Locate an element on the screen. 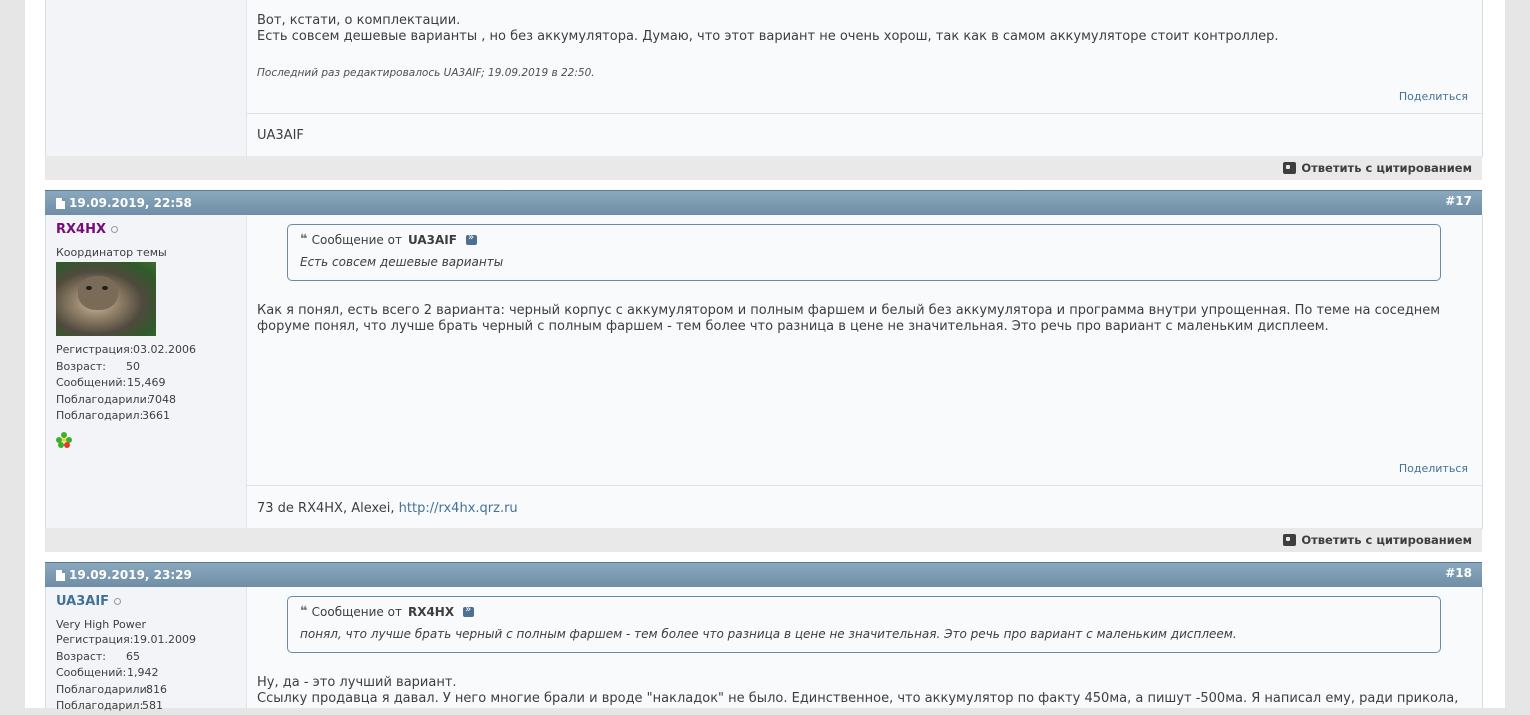 The height and width of the screenshot is (715, 1530). post17-header: 19.09.2019, 22:58 #17 is located at coordinates (763, 202).